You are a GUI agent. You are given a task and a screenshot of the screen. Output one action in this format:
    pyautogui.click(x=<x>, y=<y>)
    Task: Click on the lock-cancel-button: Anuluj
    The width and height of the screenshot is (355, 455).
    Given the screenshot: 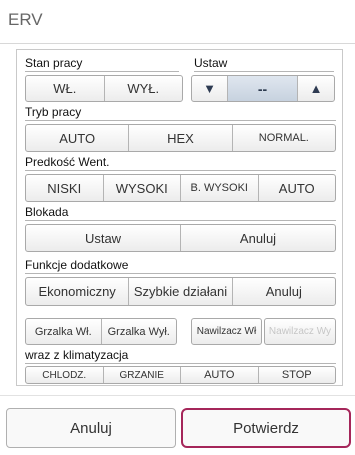 What is the action you would take?
    pyautogui.click(x=258, y=238)
    